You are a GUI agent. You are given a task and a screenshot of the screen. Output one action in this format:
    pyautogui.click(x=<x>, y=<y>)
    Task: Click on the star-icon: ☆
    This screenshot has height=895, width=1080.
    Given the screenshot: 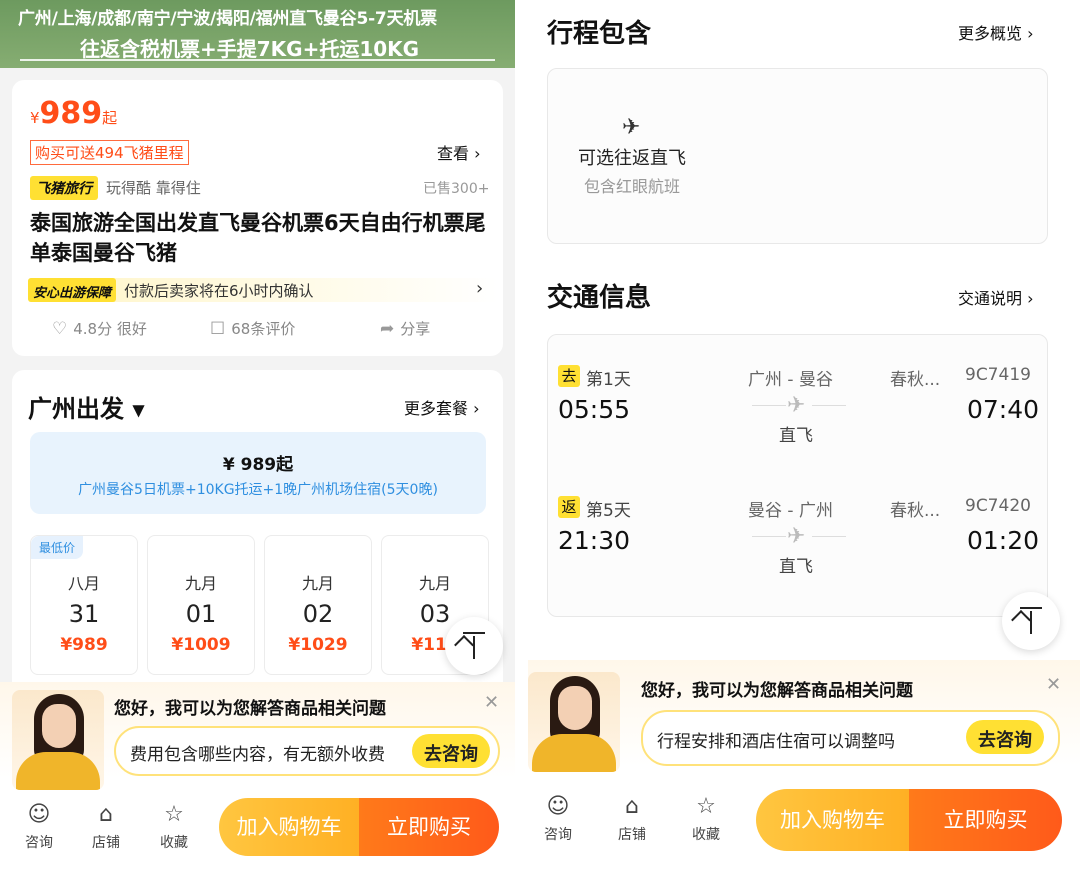 What is the action you would take?
    pyautogui.click(x=706, y=806)
    